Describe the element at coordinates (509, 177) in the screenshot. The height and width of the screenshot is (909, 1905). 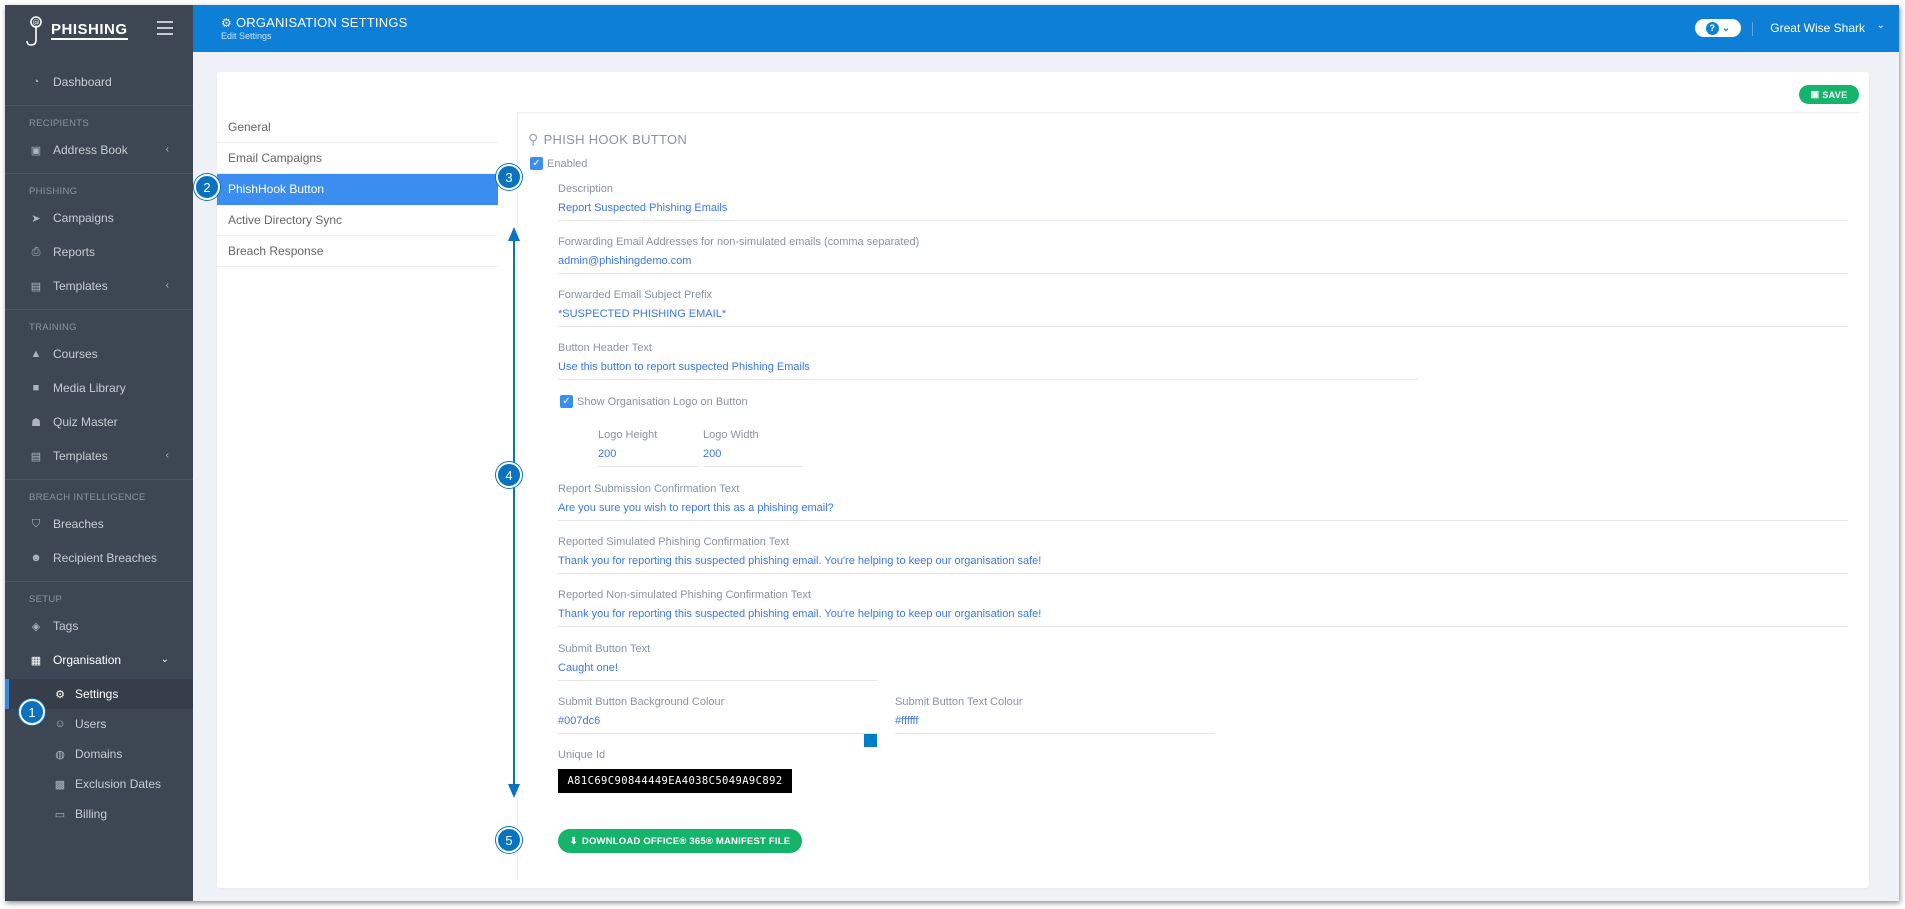
I see `callout-3: 3` at that location.